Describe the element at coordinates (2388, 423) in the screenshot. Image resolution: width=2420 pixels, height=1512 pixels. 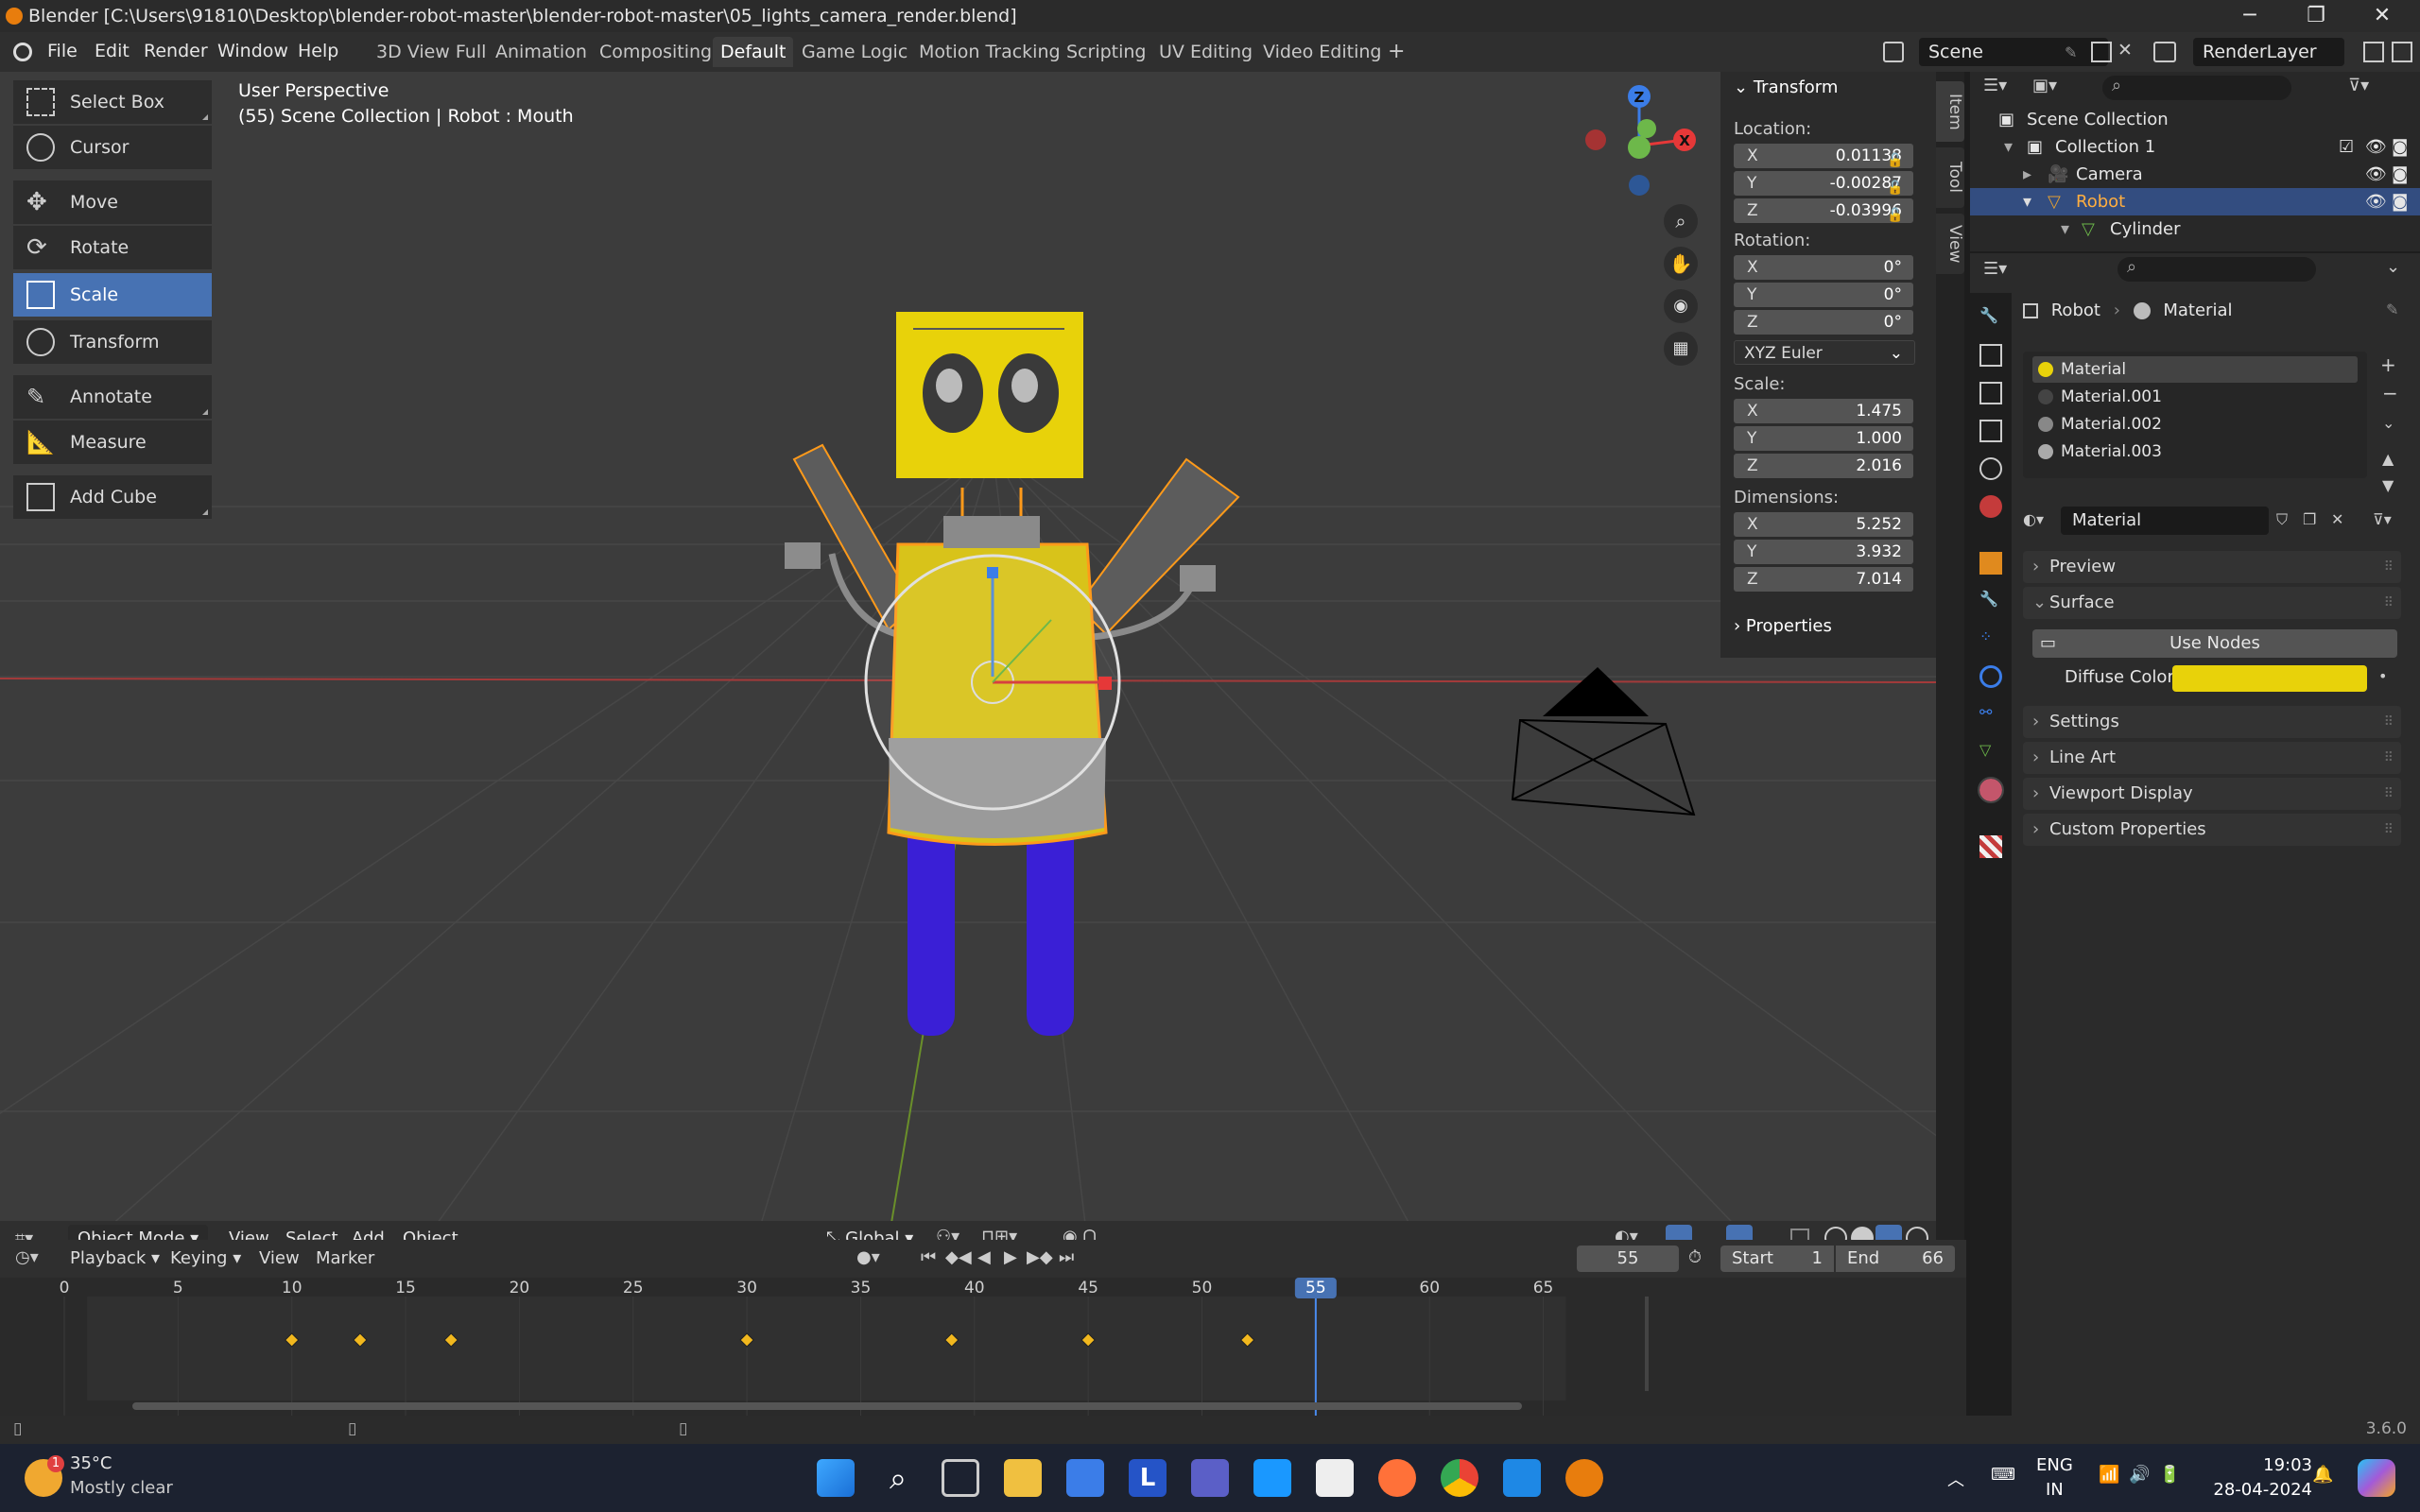
I see `slot-menu-icon: ⌄` at that location.